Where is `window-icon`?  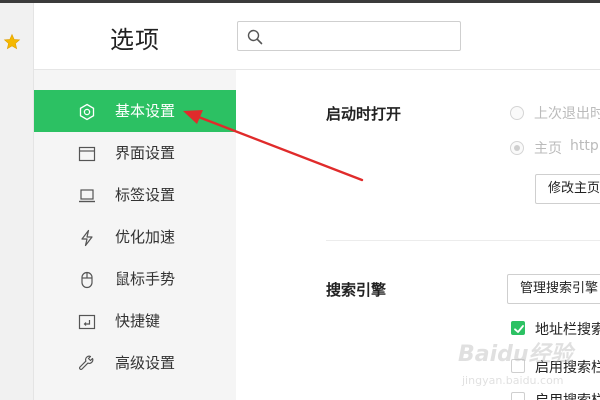
window-icon is located at coordinates (87, 154).